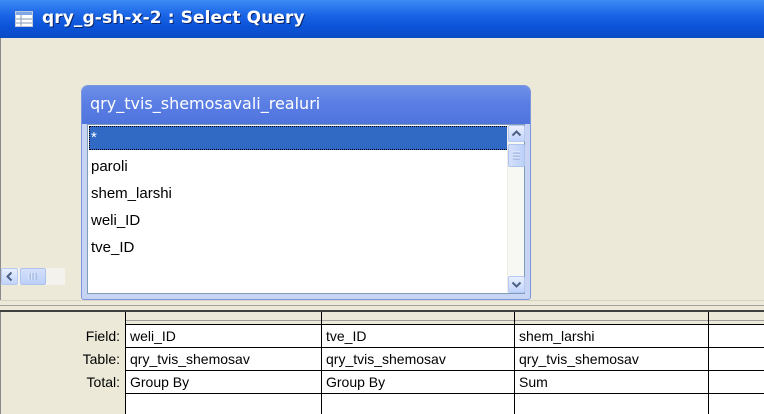  I want to click on field-item-tve-id: tve_ID, so click(301, 248).